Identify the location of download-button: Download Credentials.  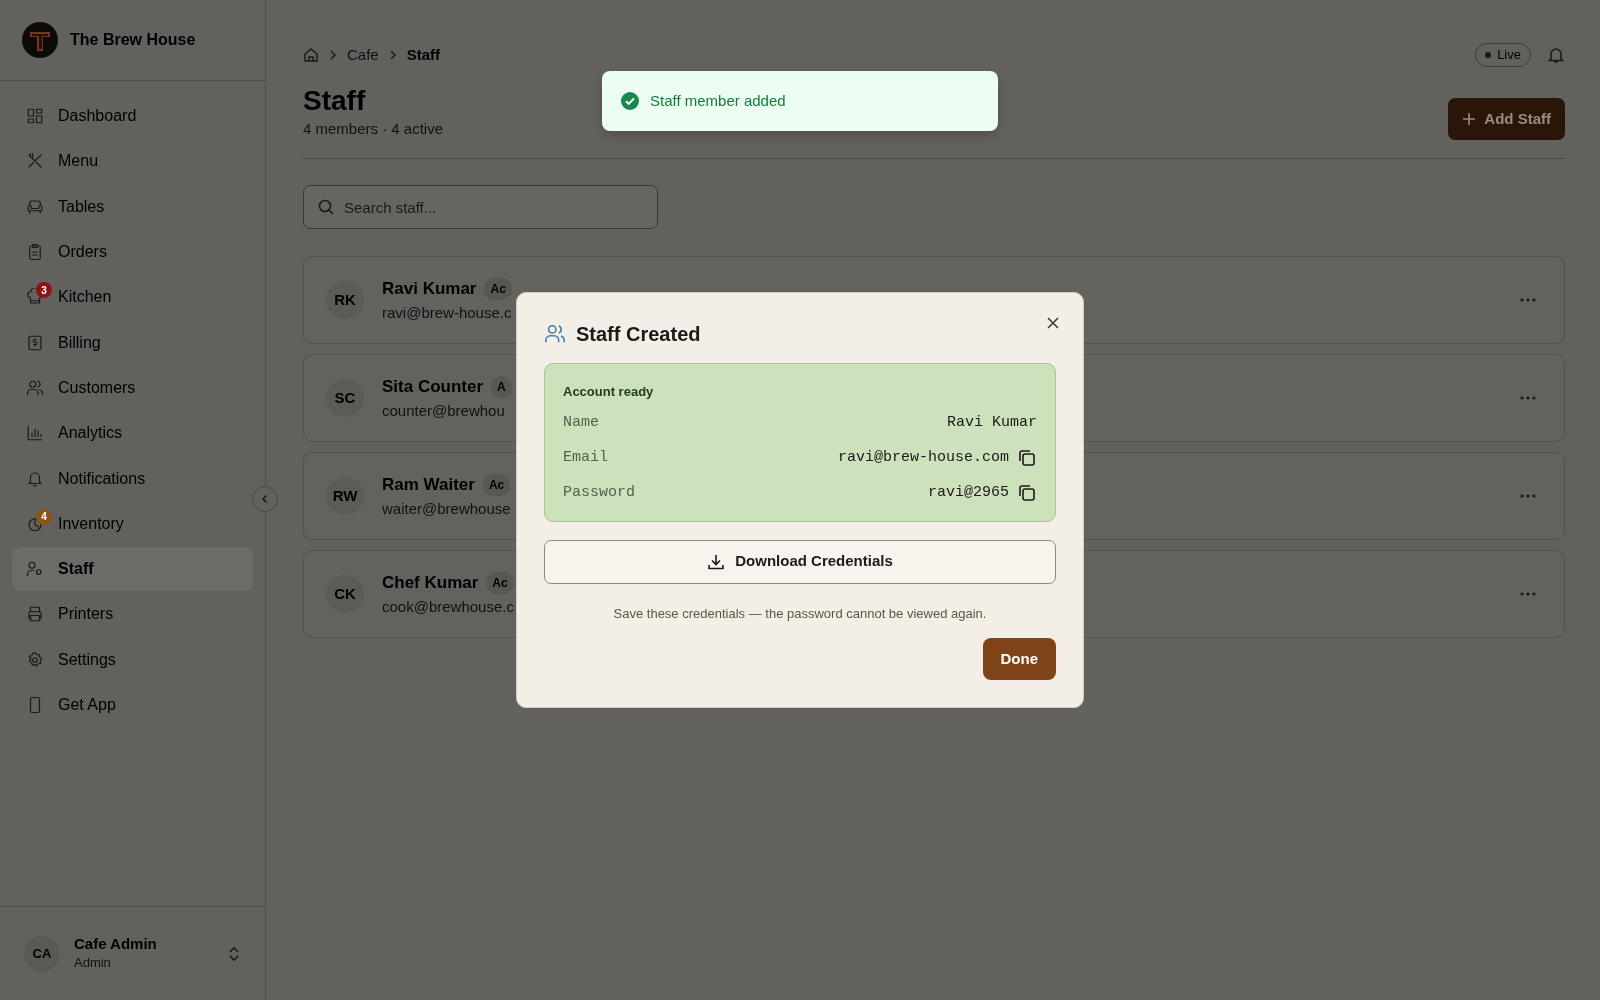
(800, 561).